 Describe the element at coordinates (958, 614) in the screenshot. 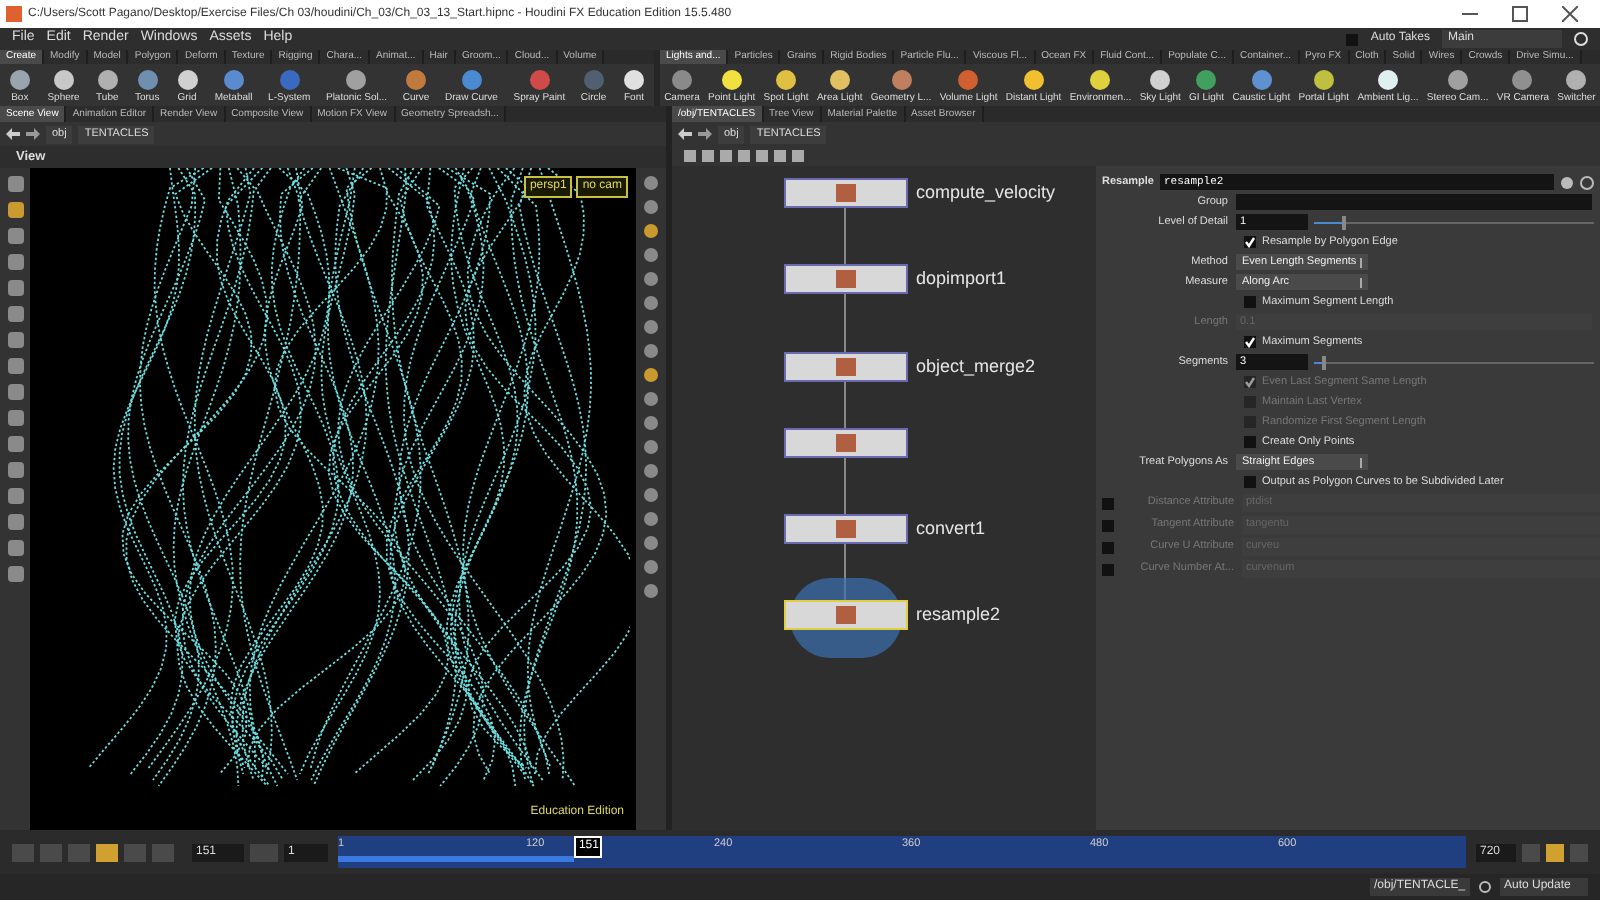

I see `node-name: resample2` at that location.